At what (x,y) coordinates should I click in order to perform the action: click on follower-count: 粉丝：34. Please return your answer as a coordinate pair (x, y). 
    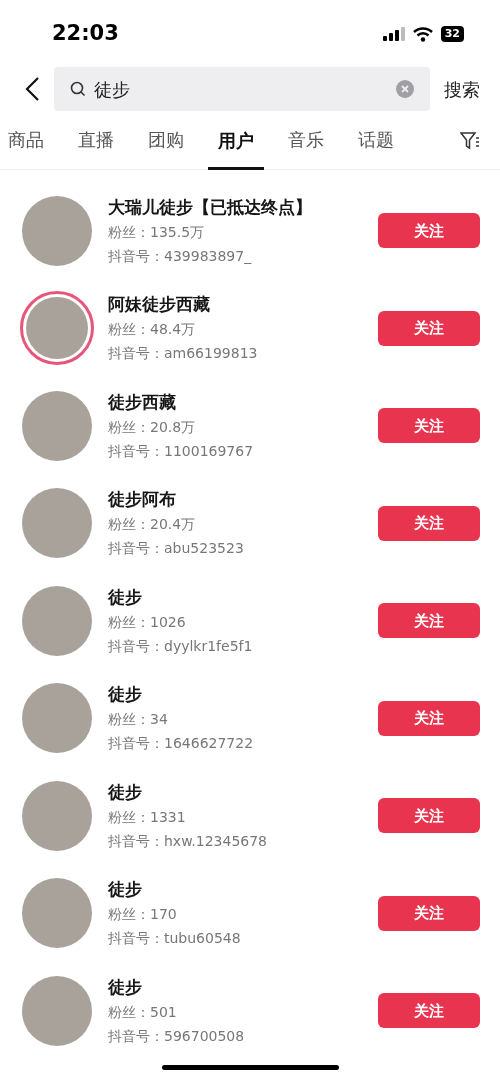
    Looking at the image, I should click on (138, 720).